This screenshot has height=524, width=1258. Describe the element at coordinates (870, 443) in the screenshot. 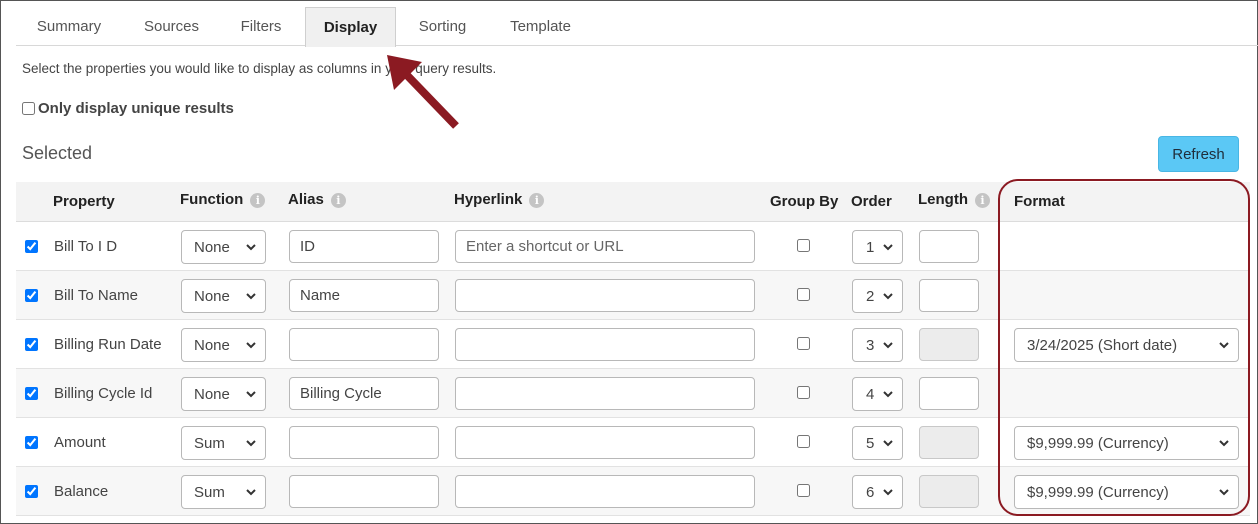

I see `order-value: 5` at that location.